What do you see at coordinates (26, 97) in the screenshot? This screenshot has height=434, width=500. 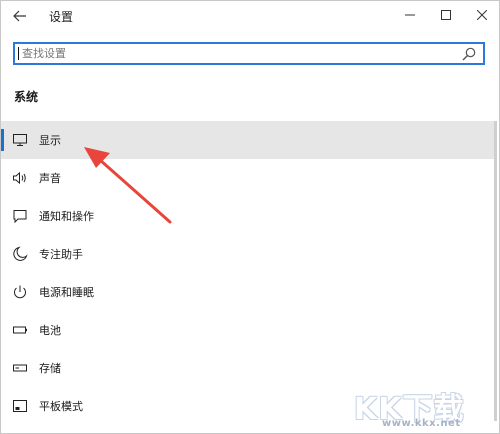 I see `section-title: 系统` at bounding box center [26, 97].